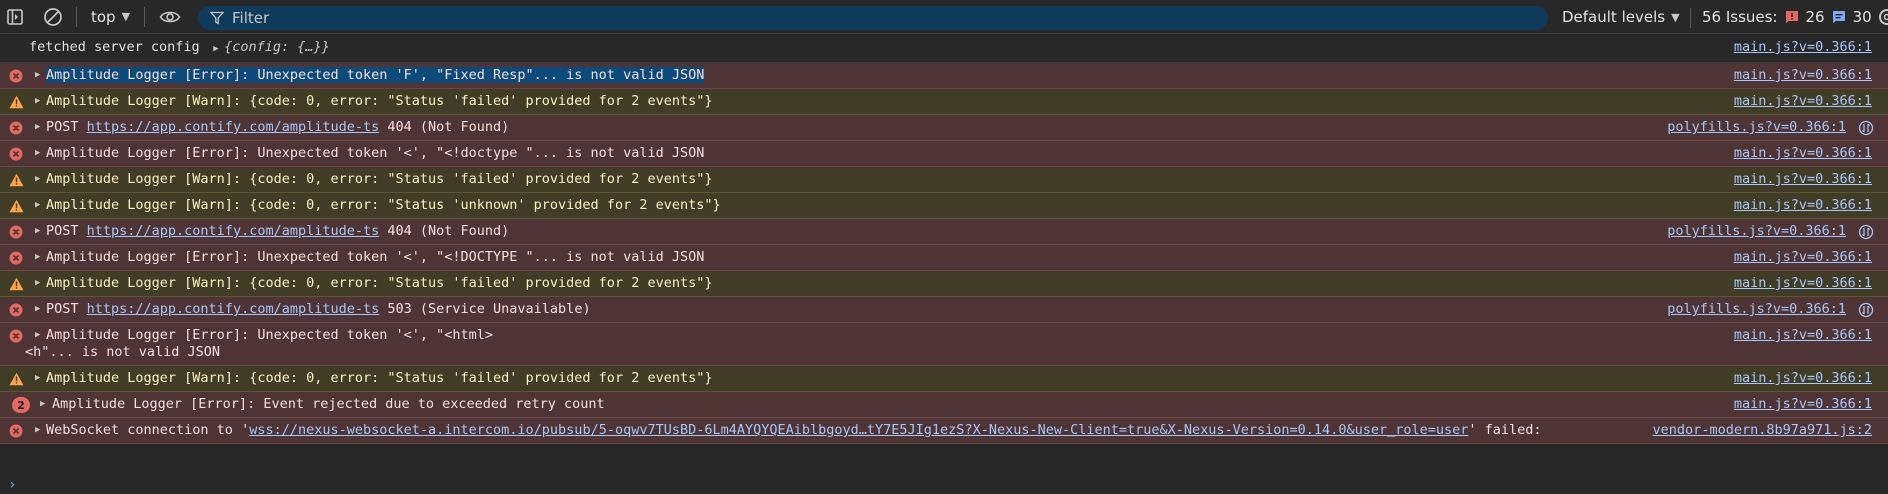 Image resolution: width=1888 pixels, height=494 pixels. What do you see at coordinates (1762, 430) in the screenshot?
I see `source-link: vendor-modern.8b97a971.js:2` at bounding box center [1762, 430].